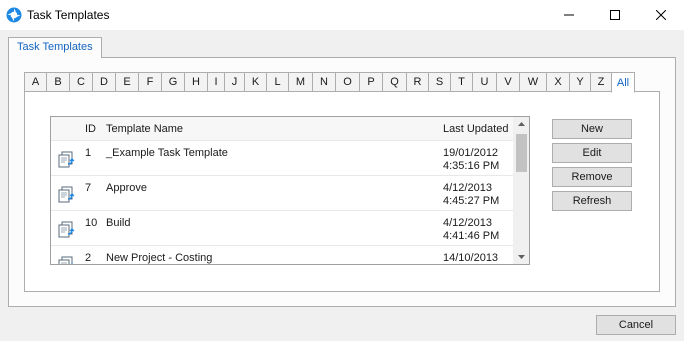 The height and width of the screenshot is (341, 684). I want to click on close-icon, so click(661, 15).